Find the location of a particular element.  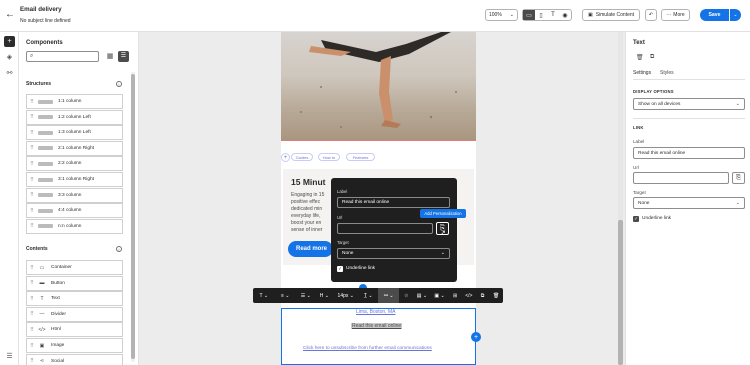

unlink-icon: ⊘ is located at coordinates (406, 295).